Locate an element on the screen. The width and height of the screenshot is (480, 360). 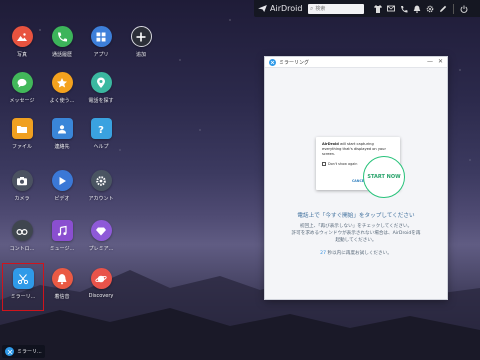
brand-name: AirDroid is located at coordinates (286, 8).